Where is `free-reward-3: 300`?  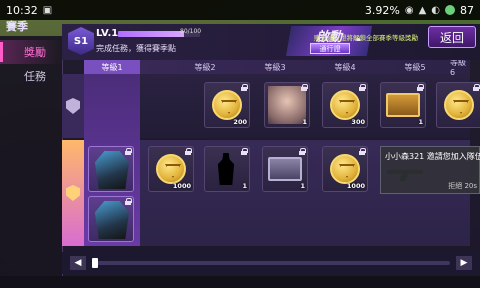 free-reward-3: 300 is located at coordinates (345, 105).